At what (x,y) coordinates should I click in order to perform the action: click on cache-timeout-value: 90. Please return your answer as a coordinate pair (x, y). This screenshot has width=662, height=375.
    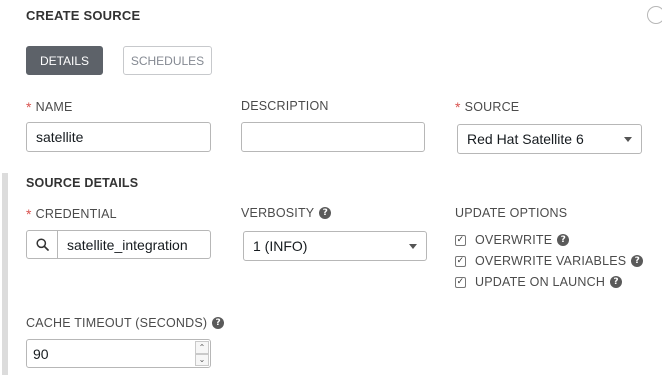
    Looking at the image, I should click on (41, 353).